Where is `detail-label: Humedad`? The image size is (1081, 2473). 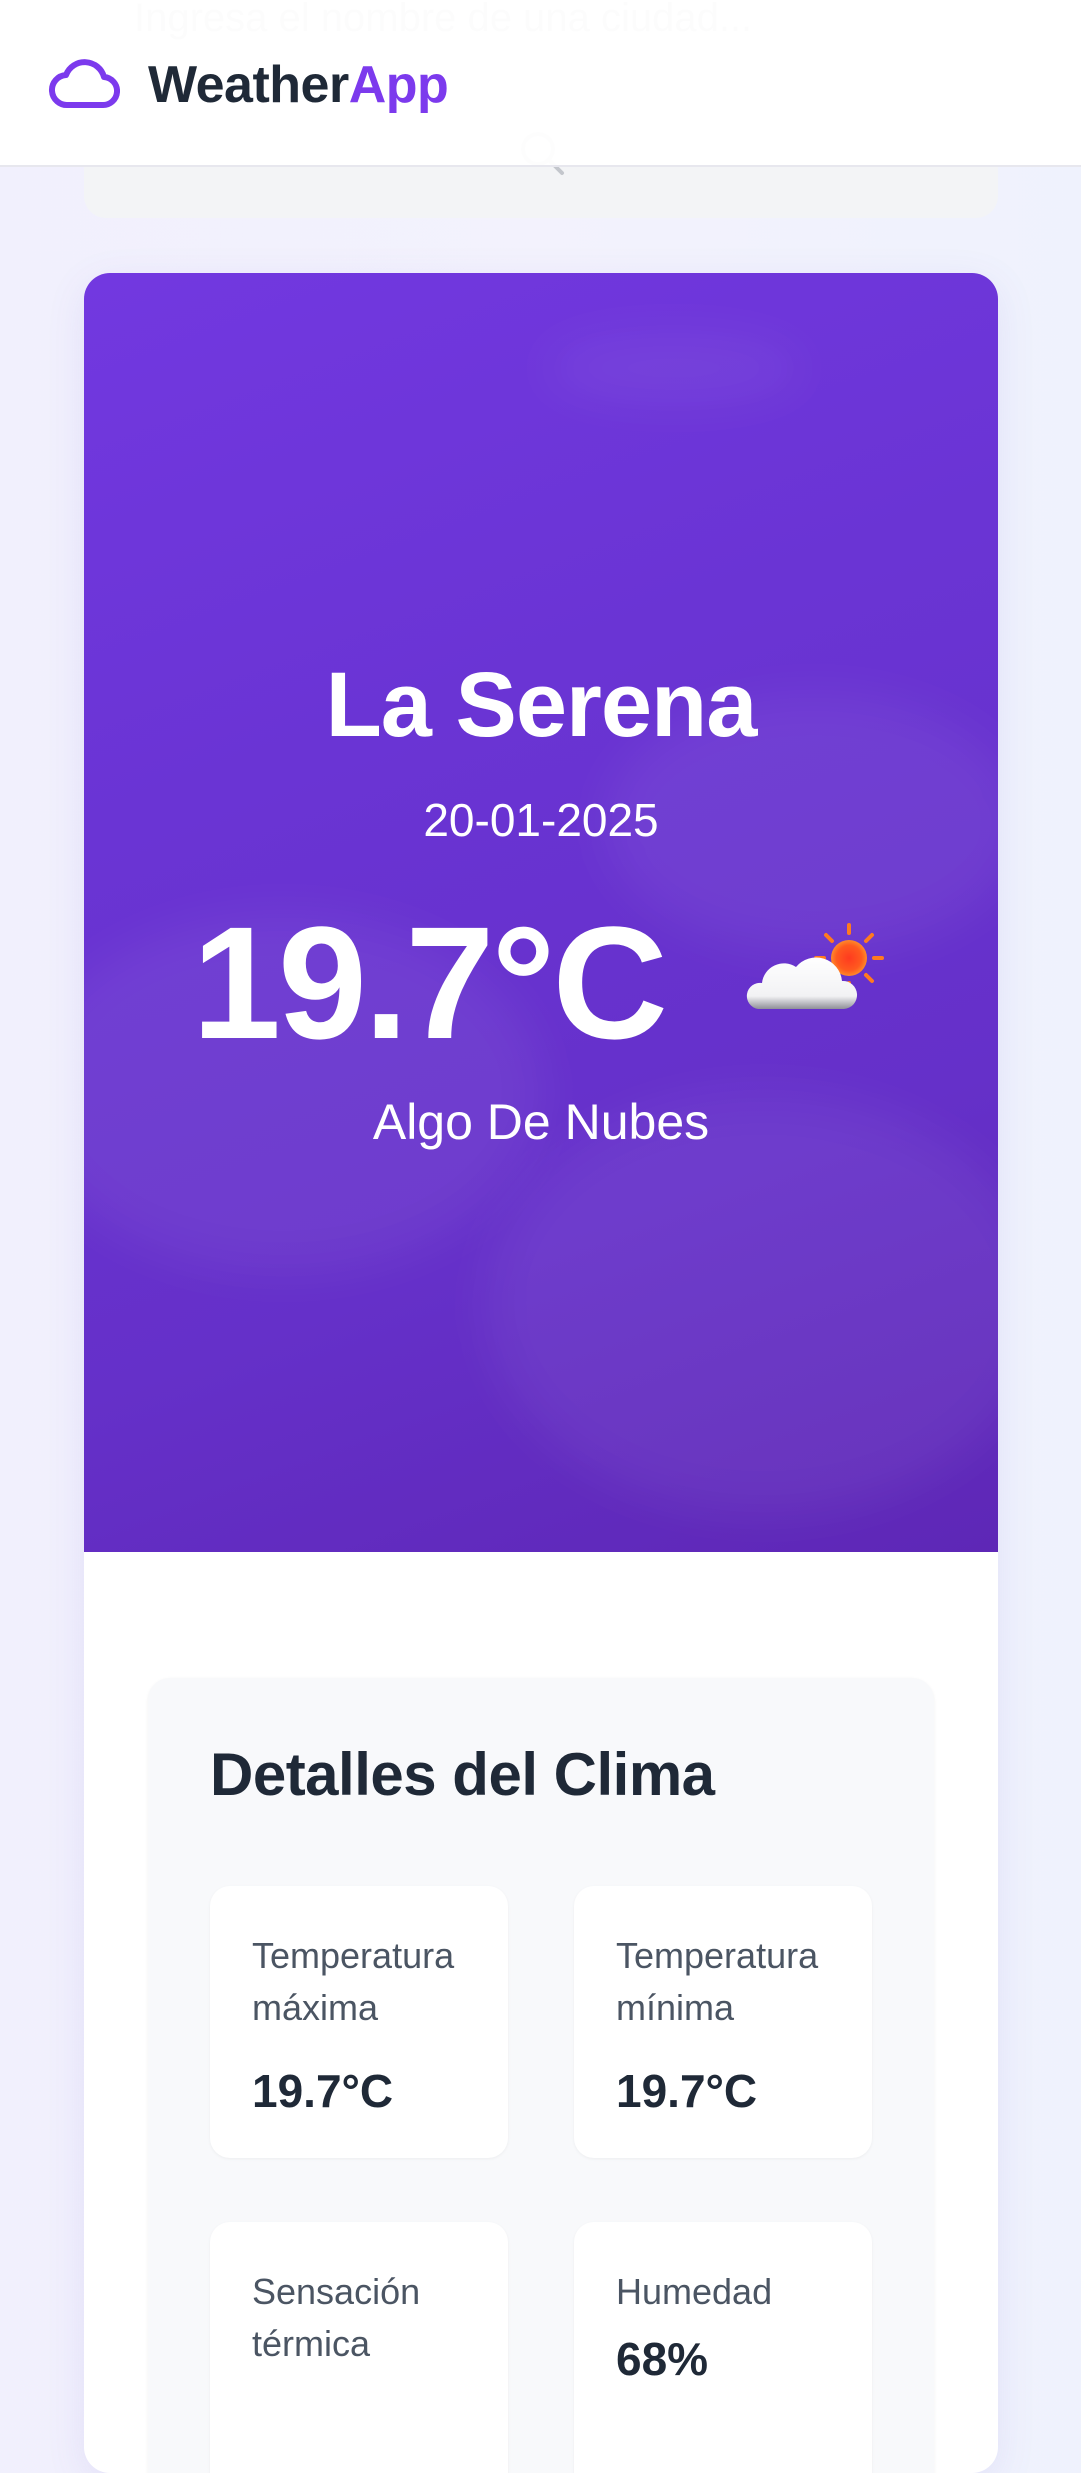 detail-label: Humedad is located at coordinates (694, 2291).